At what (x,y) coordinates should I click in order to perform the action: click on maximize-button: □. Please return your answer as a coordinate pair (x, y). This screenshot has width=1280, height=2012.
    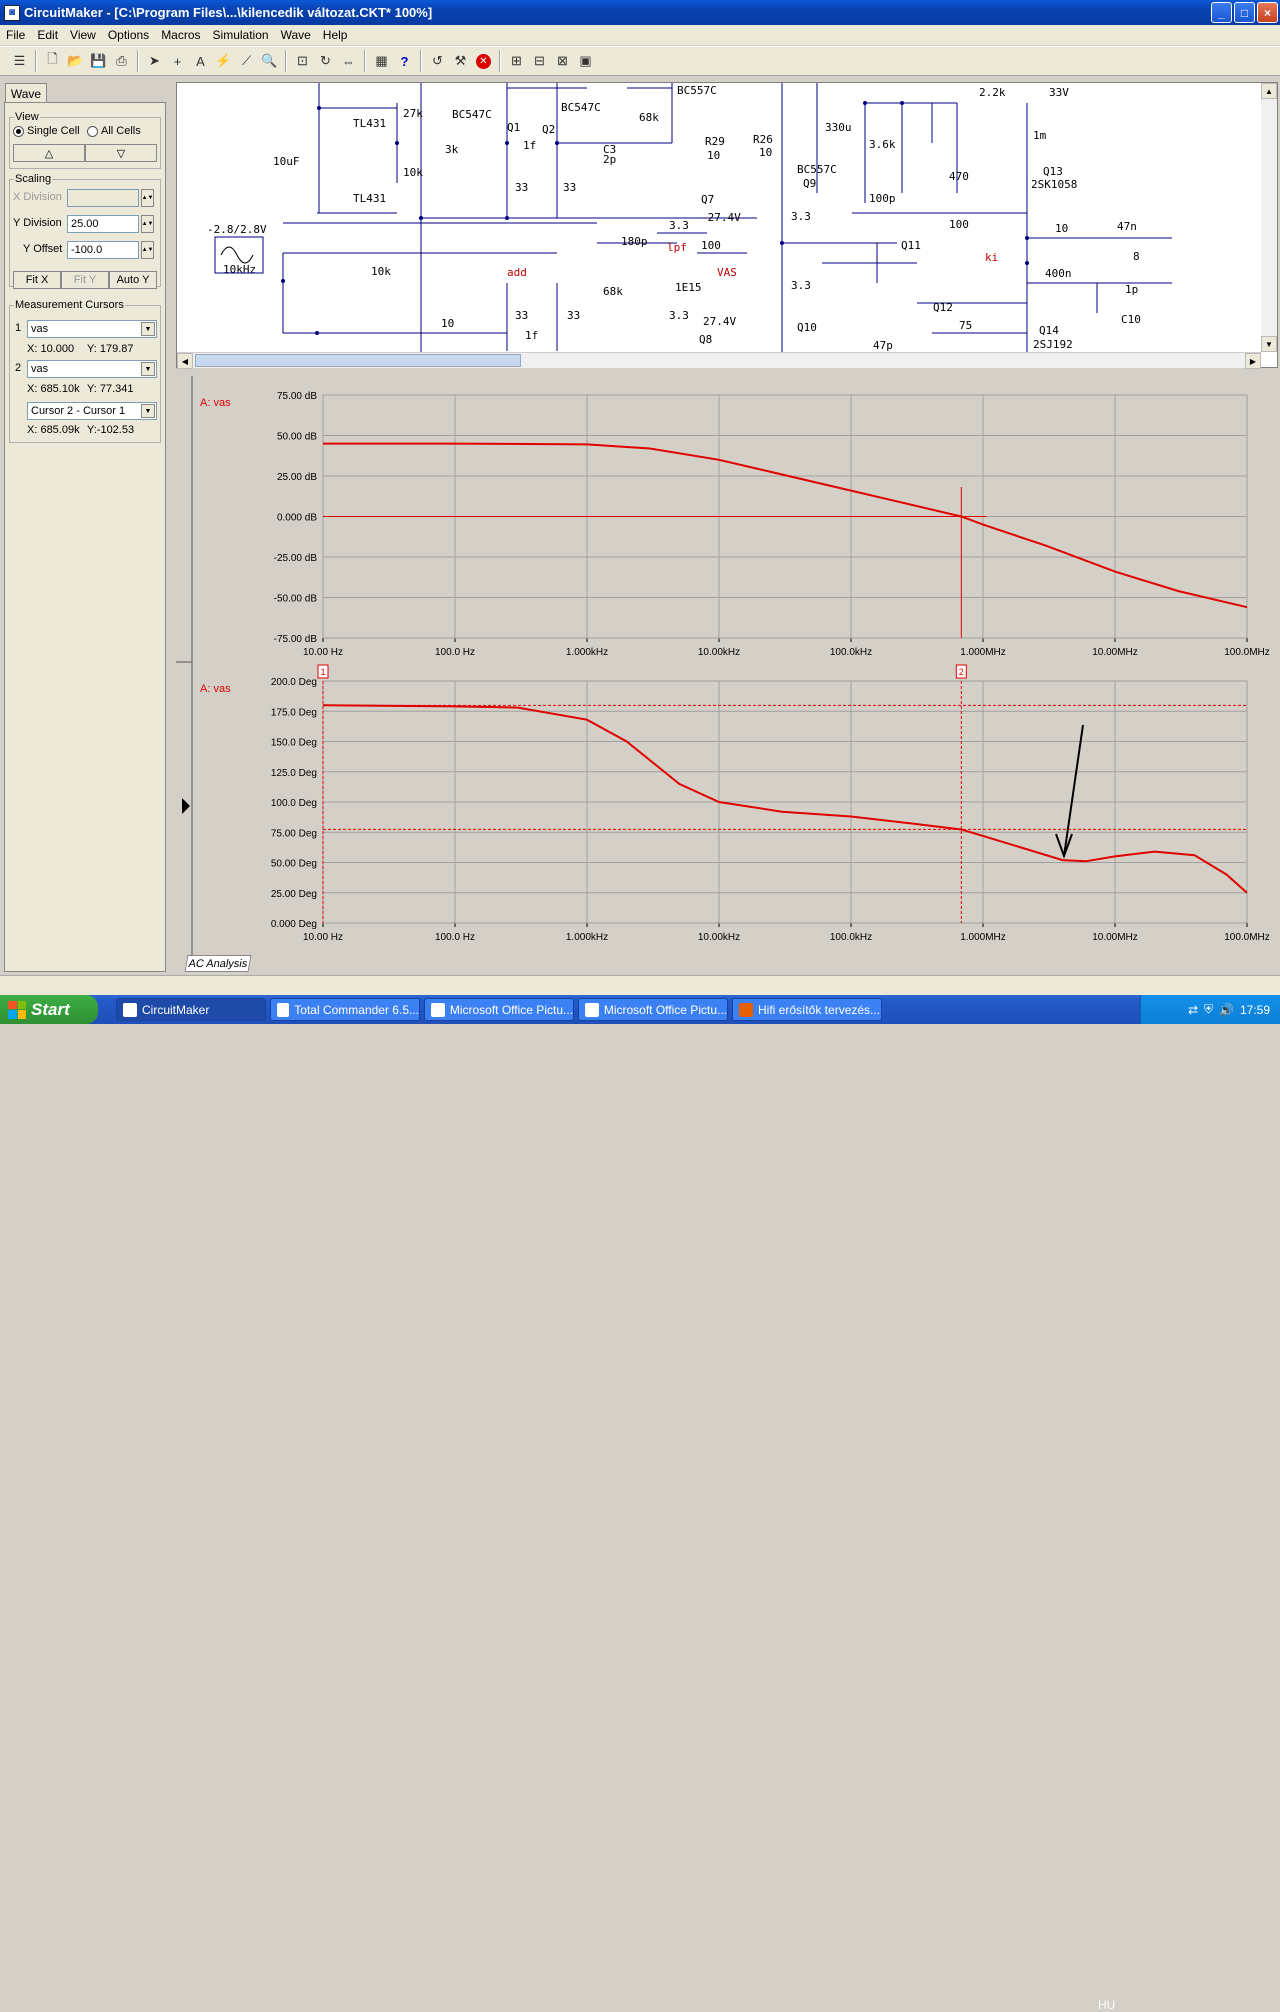
    Looking at the image, I should click on (1244, 12).